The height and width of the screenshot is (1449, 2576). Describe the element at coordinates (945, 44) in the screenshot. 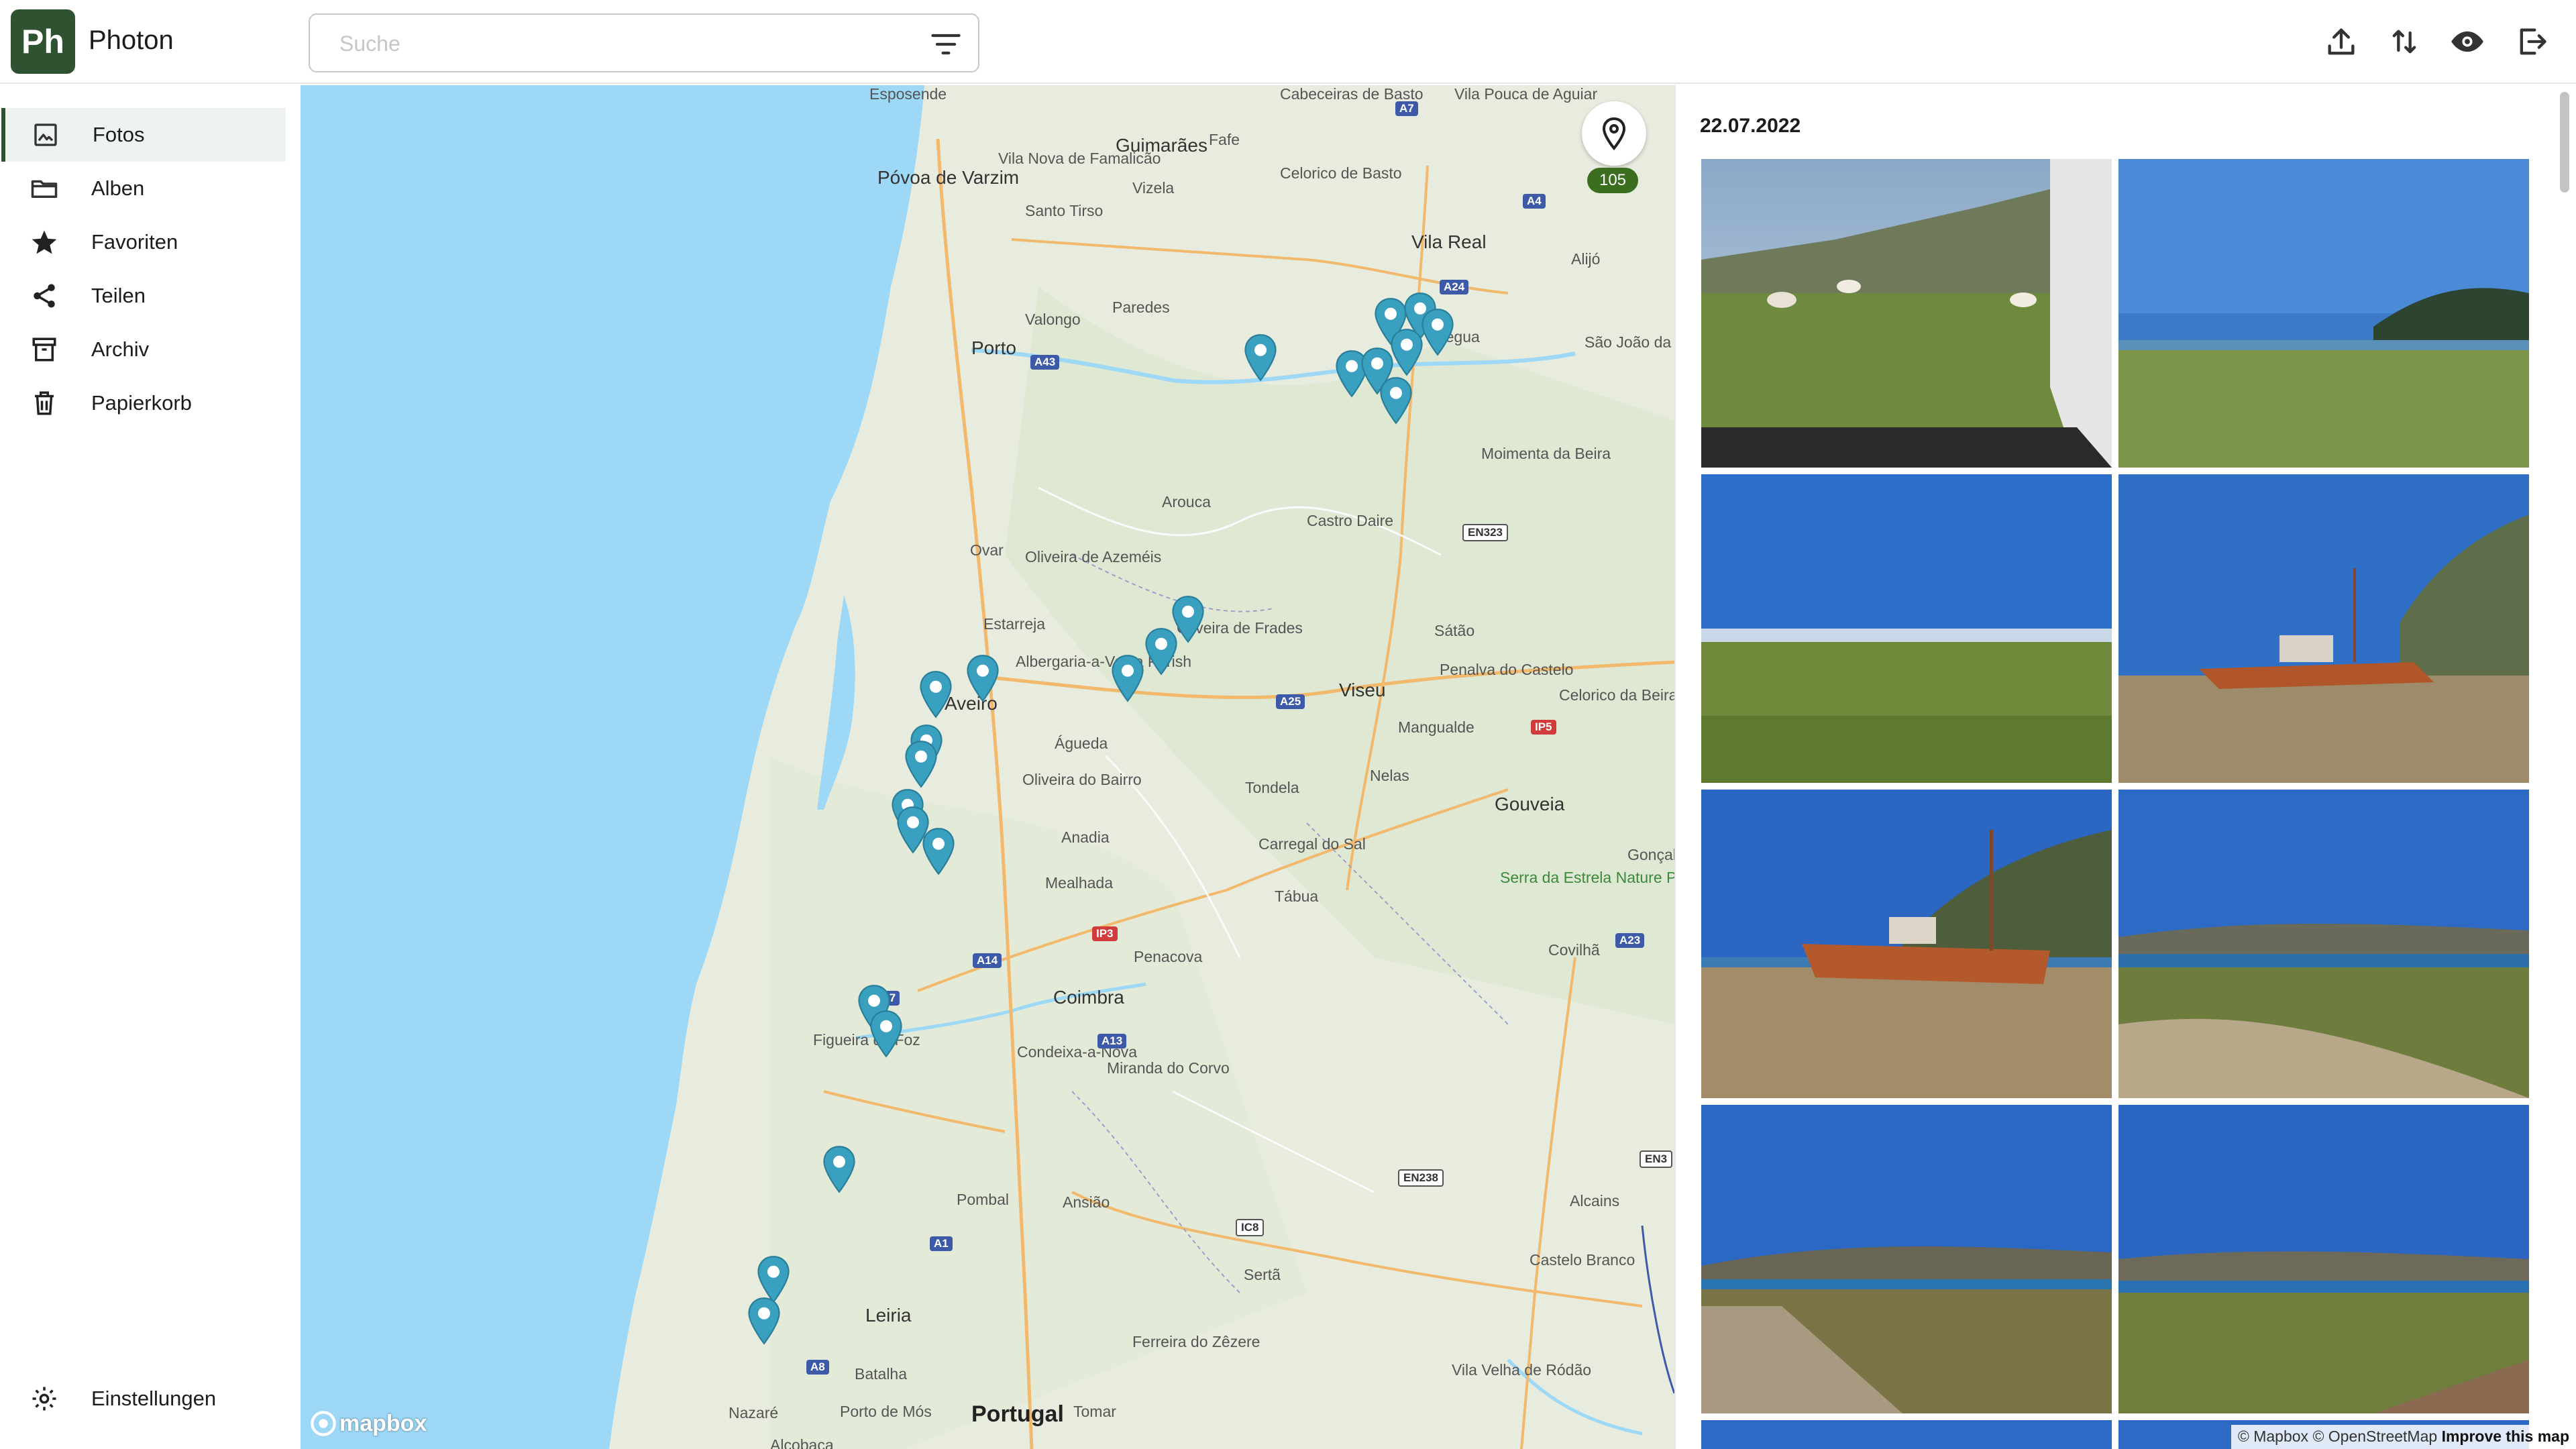

I see `filter-icon` at that location.